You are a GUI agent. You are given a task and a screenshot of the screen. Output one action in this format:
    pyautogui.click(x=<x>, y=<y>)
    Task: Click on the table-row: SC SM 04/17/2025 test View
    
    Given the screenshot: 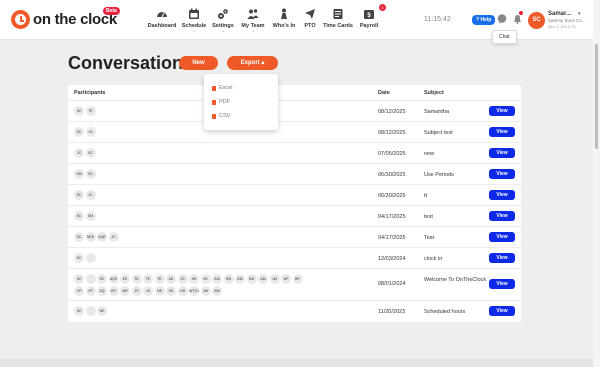 What is the action you would take?
    pyautogui.click(x=294, y=215)
    